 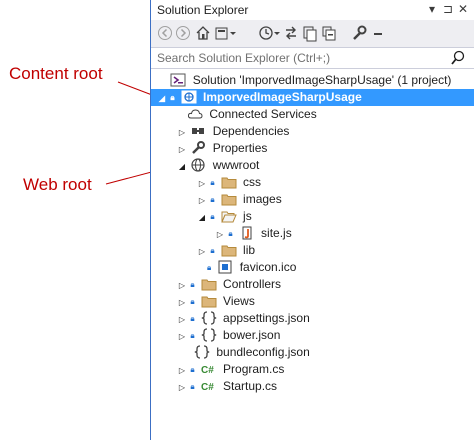 What do you see at coordinates (198, 131) in the screenshot?
I see `dependencies-icon` at bounding box center [198, 131].